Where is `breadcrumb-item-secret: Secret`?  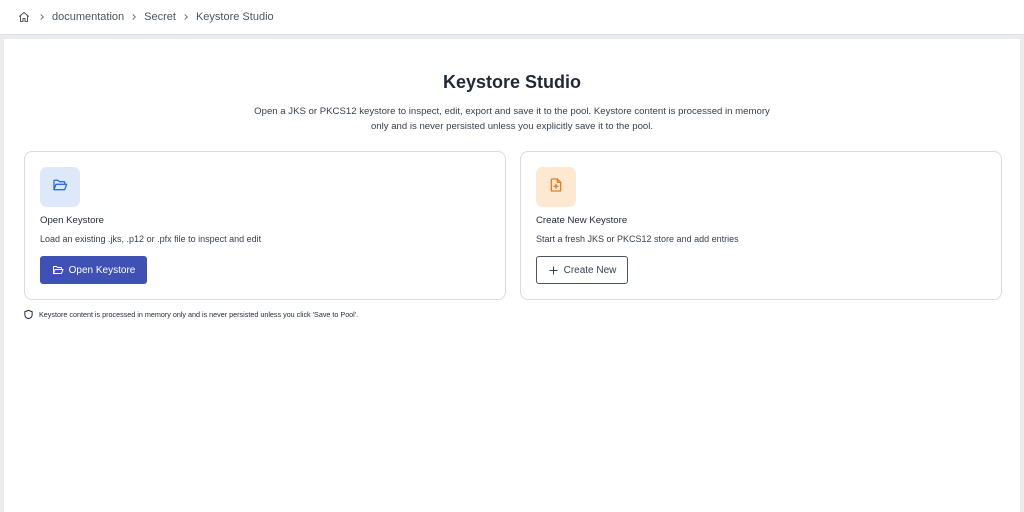 breadcrumb-item-secret: Secret is located at coordinates (160, 17).